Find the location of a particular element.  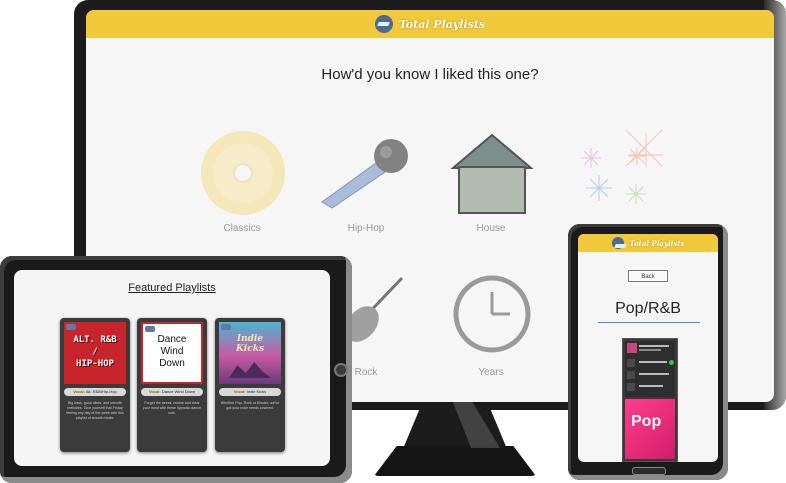

fireworks-icon is located at coordinates (622, 166).